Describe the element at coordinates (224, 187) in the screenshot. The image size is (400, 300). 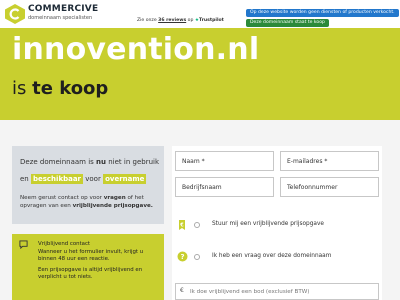
I see `company-field: Bedrijfsnaam` at that location.